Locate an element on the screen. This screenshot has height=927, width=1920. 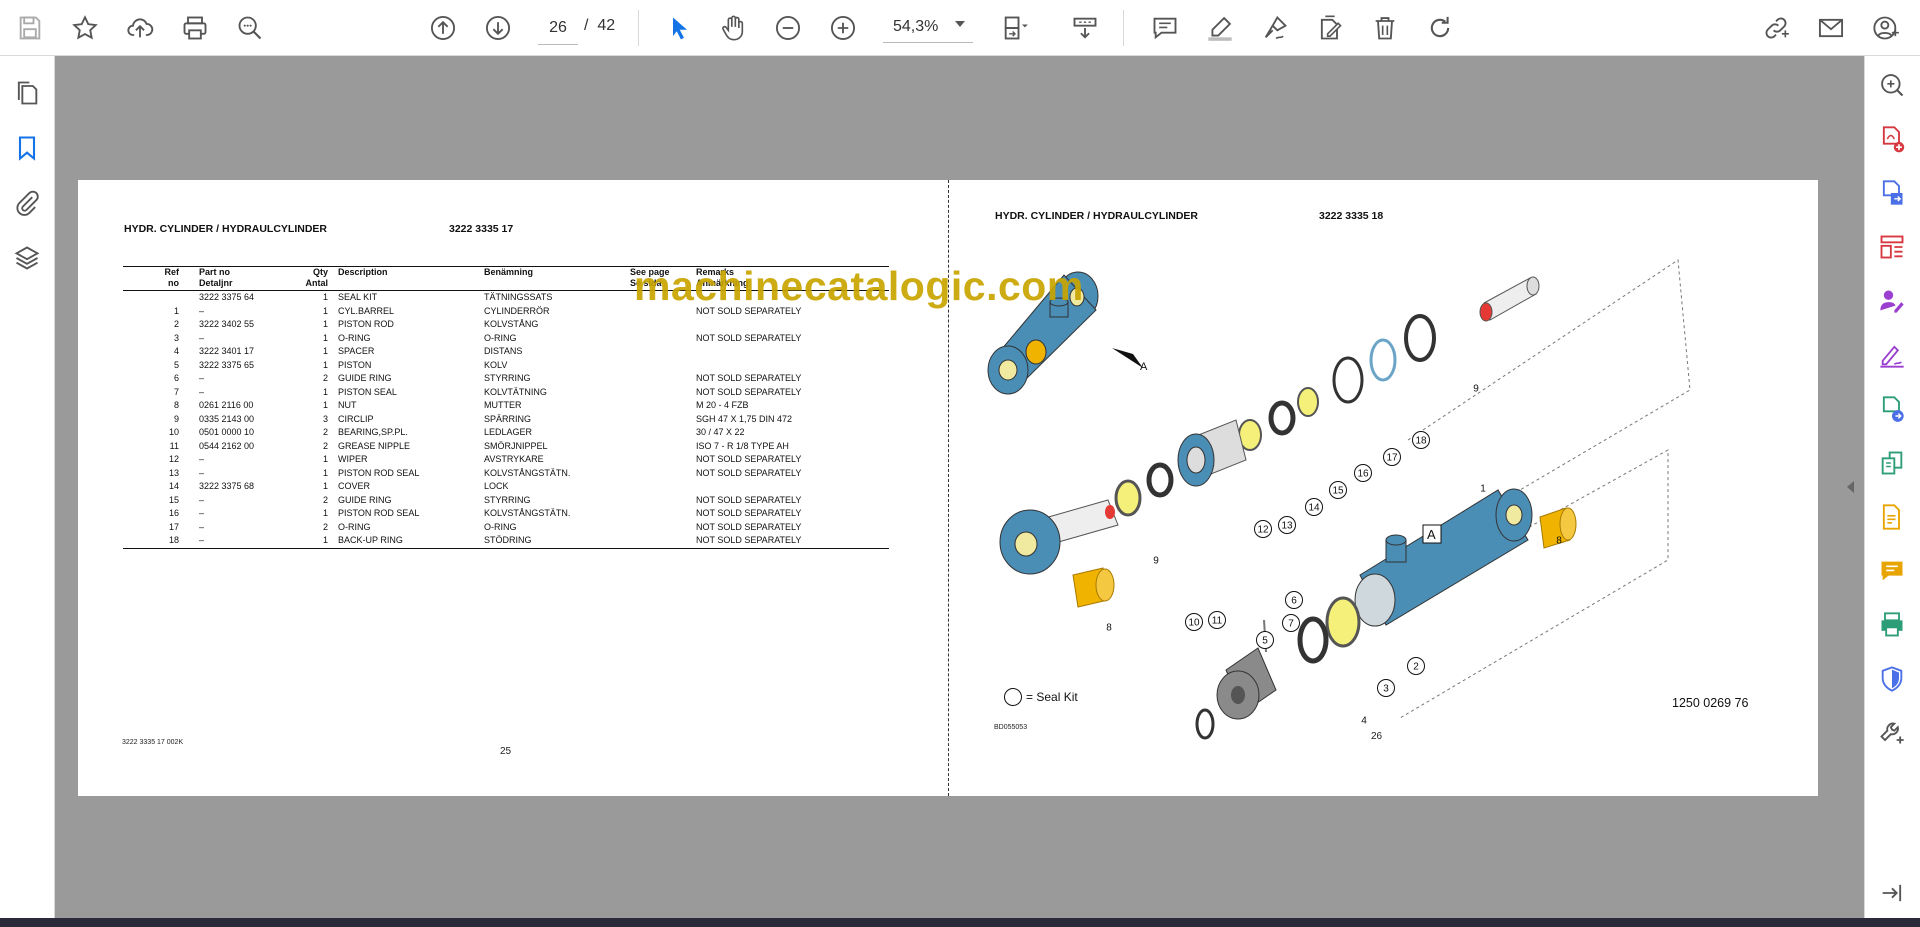
table-cell-ben: O-RING is located at coordinates (500, 526).